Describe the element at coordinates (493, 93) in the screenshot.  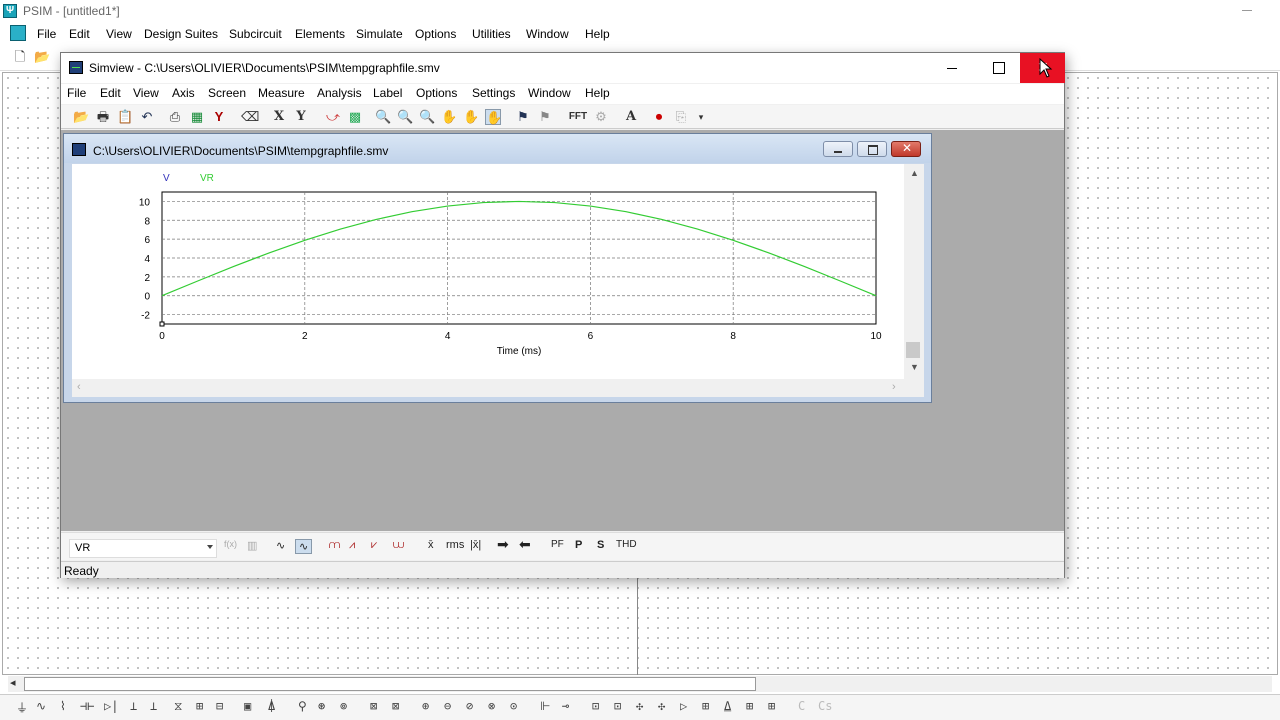
I see `sv-menu-settings: Settings` at that location.